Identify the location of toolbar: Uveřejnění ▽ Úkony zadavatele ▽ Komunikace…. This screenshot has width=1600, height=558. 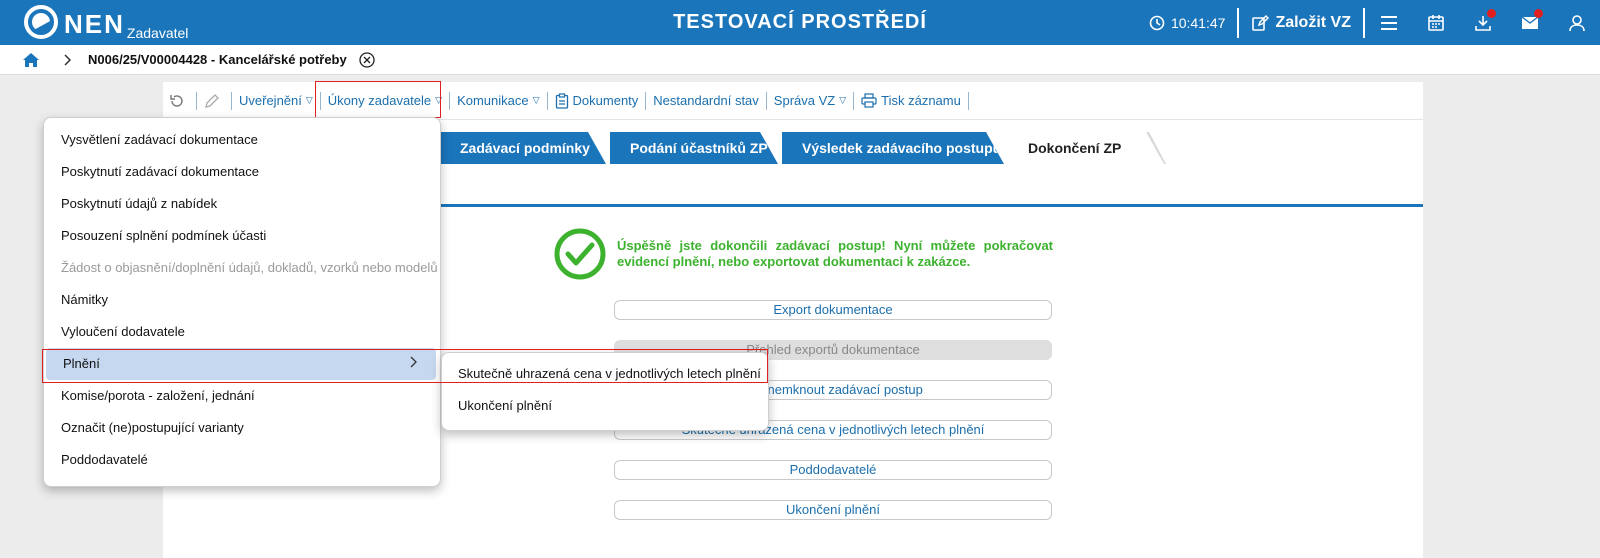
(793, 101).